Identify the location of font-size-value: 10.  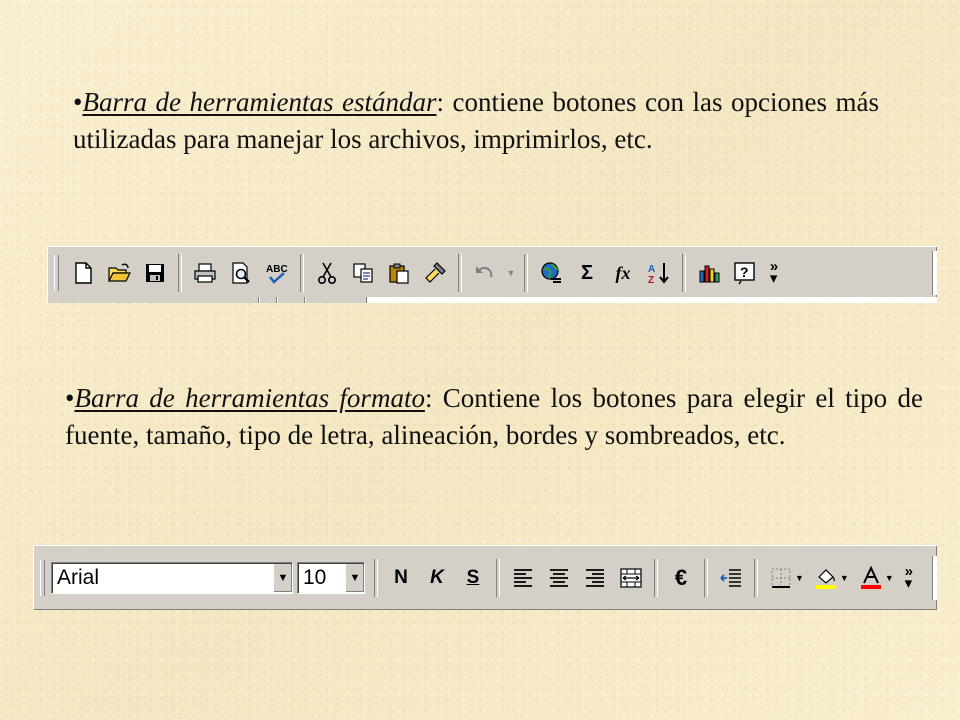
(315, 577).